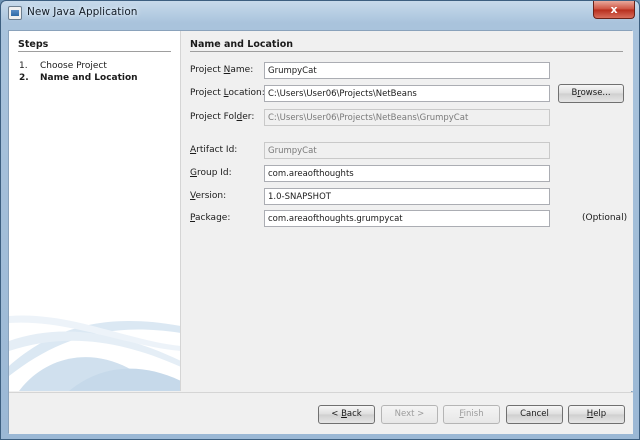  What do you see at coordinates (94, 353) in the screenshot?
I see `netbeans-swoosh-graphic` at bounding box center [94, 353].